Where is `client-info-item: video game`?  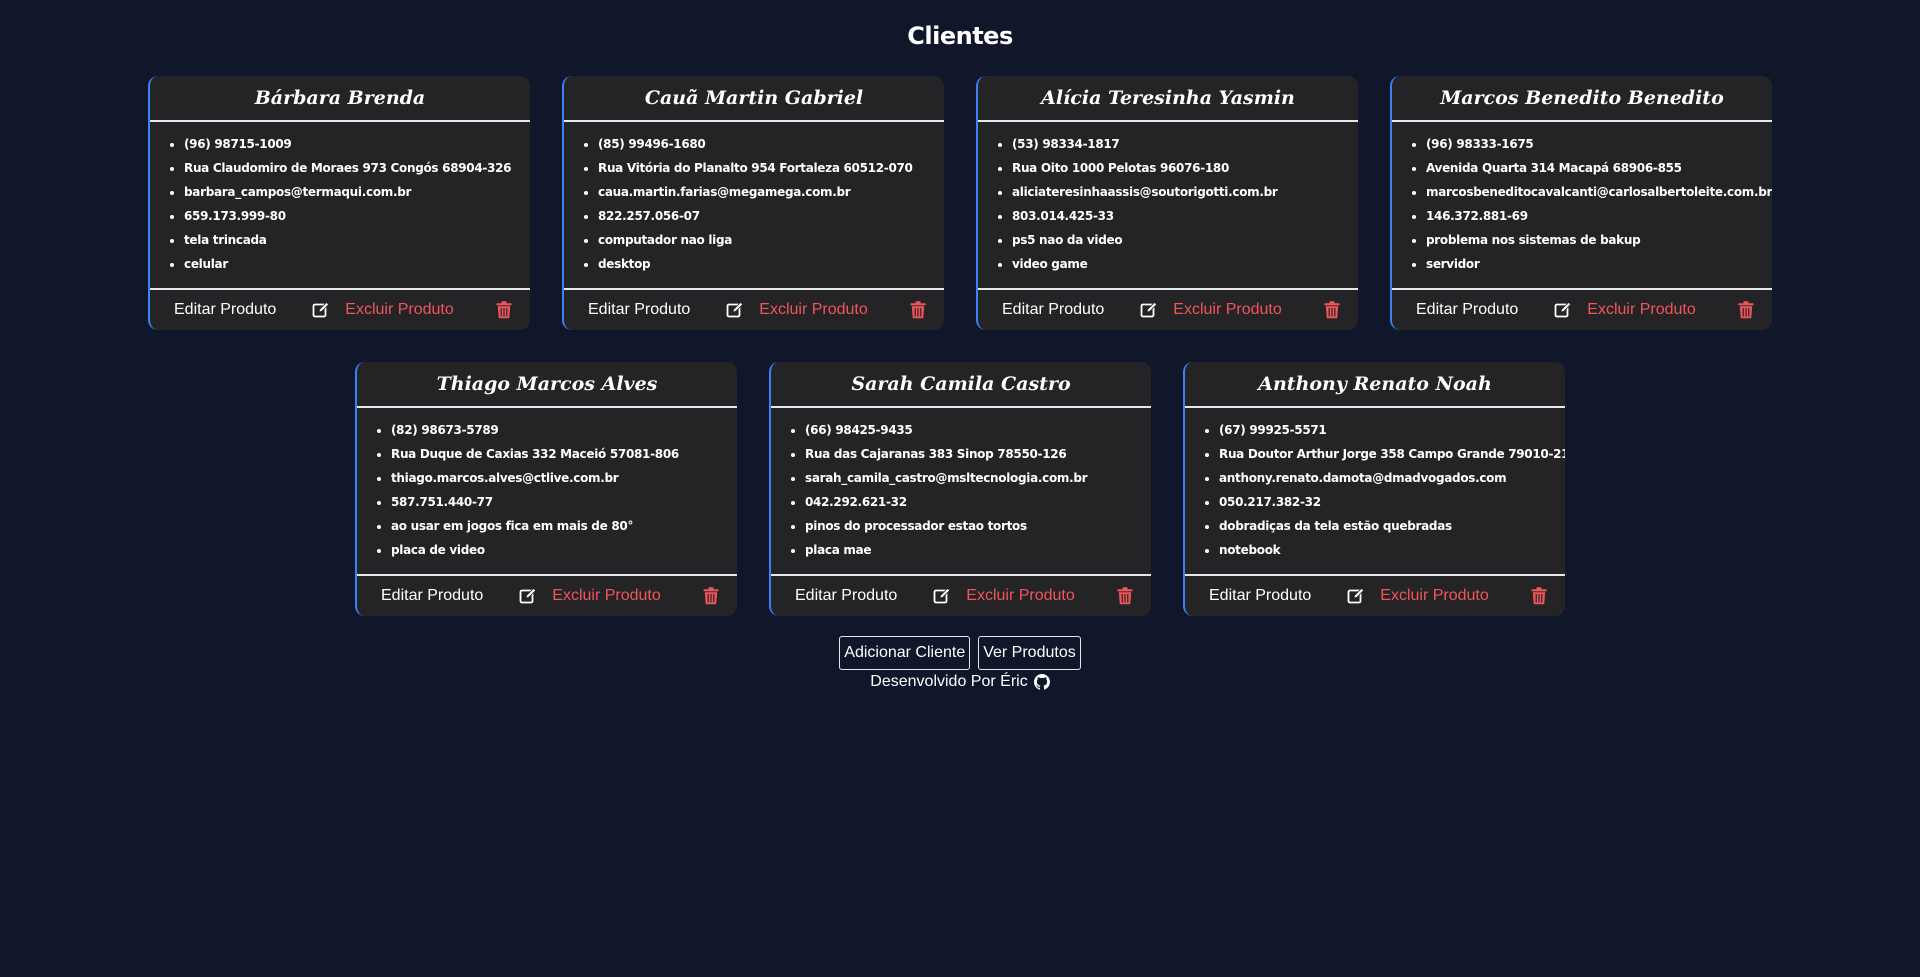
client-info-item: video game is located at coordinates (1180, 264).